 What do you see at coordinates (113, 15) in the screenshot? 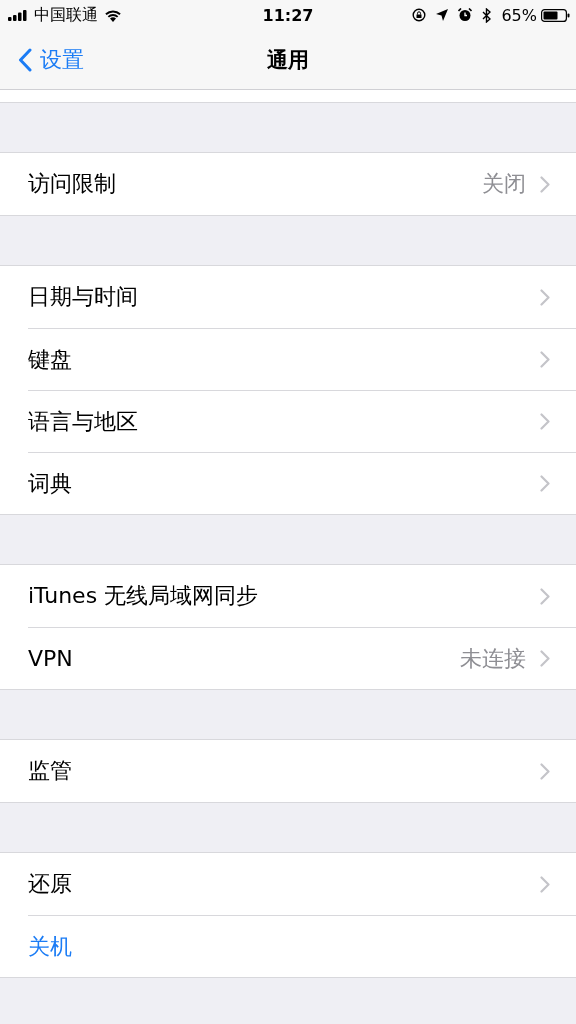
I see `wifi-icon` at bounding box center [113, 15].